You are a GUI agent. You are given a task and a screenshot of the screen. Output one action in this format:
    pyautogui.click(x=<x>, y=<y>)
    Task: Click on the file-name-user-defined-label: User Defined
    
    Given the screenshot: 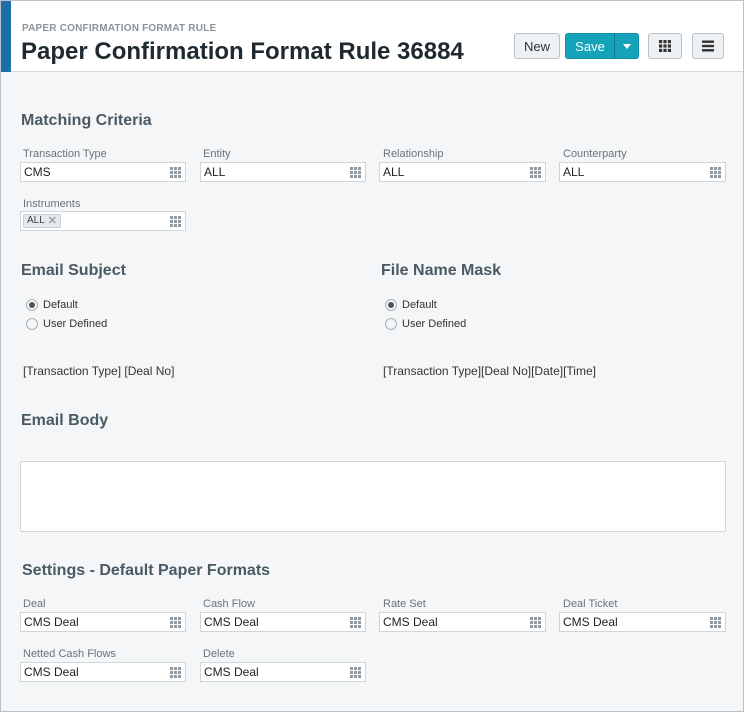 What is the action you would take?
    pyautogui.click(x=434, y=324)
    